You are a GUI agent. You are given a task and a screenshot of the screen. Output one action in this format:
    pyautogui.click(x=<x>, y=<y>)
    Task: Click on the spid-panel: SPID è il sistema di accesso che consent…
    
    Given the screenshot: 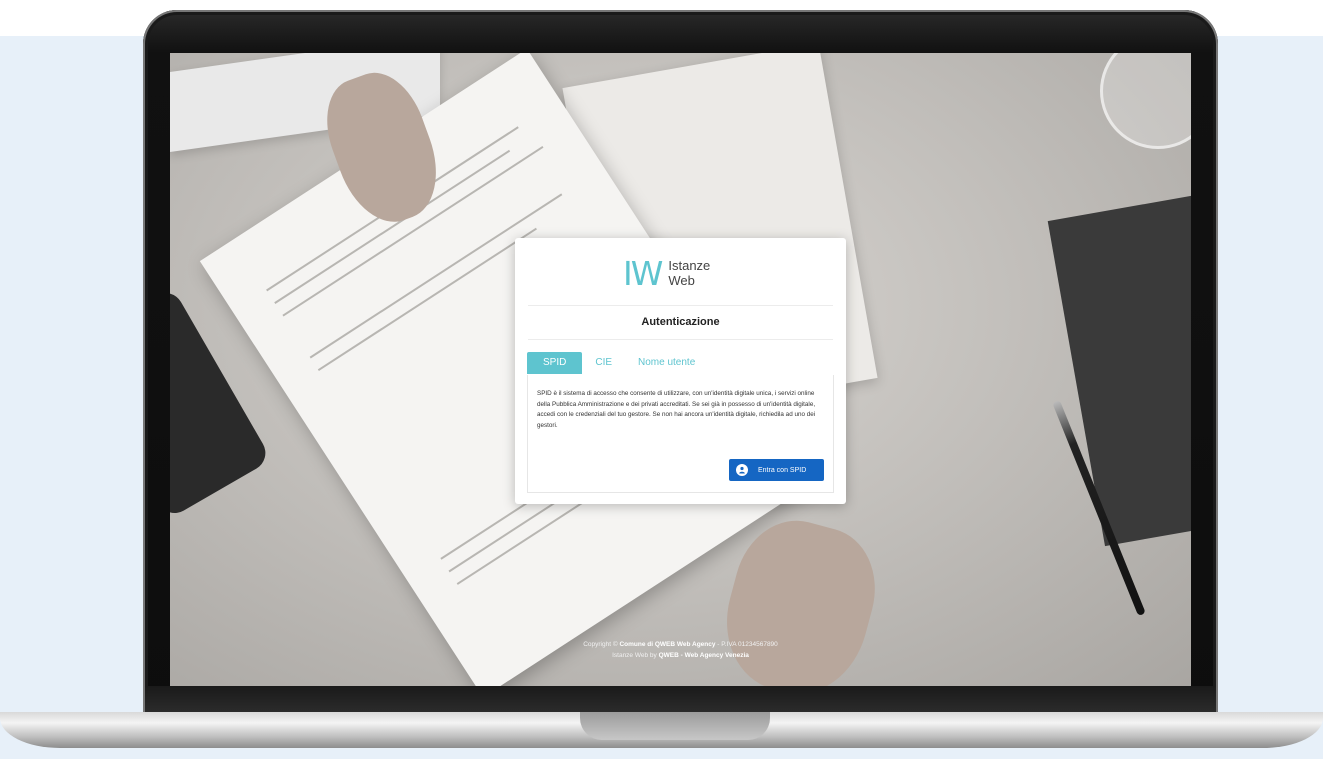 What is the action you would take?
    pyautogui.click(x=680, y=434)
    